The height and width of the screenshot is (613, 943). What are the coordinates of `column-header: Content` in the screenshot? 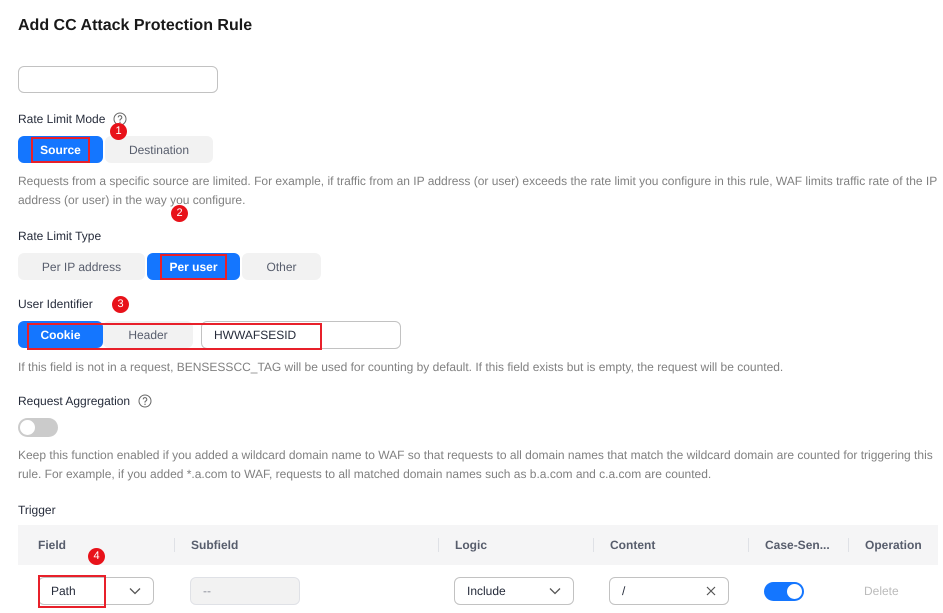 It's located at (633, 545).